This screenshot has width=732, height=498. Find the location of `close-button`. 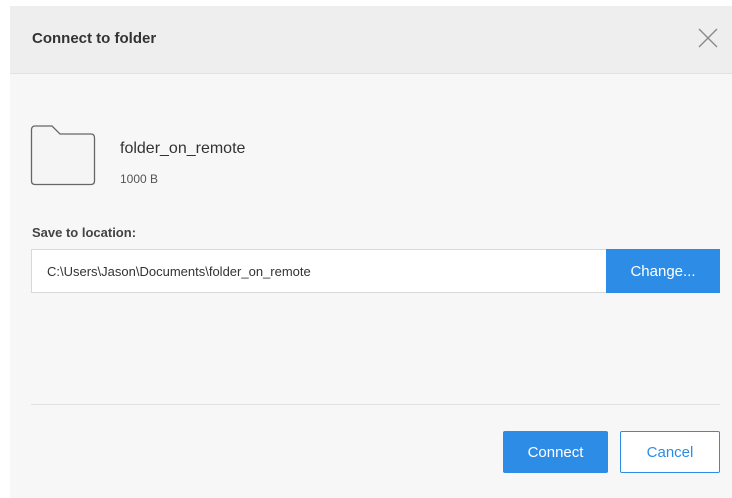

close-button is located at coordinates (708, 38).